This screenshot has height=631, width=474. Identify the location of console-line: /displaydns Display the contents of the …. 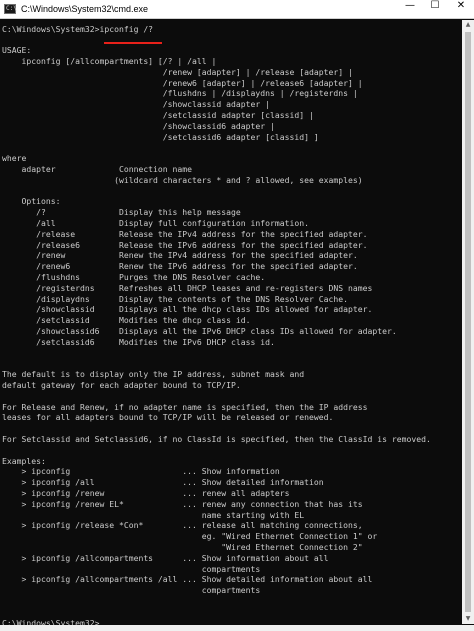
(175, 298).